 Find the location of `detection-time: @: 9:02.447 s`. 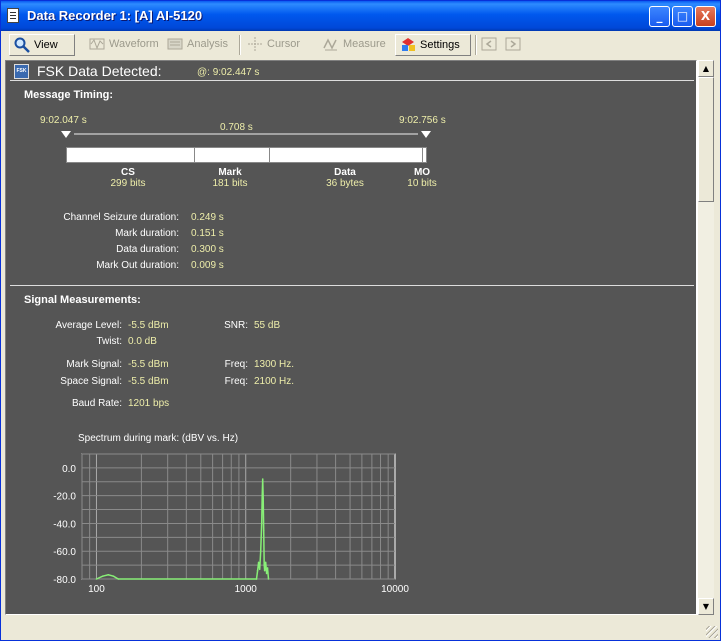

detection-time: @: 9:02.447 s is located at coordinates (228, 72).